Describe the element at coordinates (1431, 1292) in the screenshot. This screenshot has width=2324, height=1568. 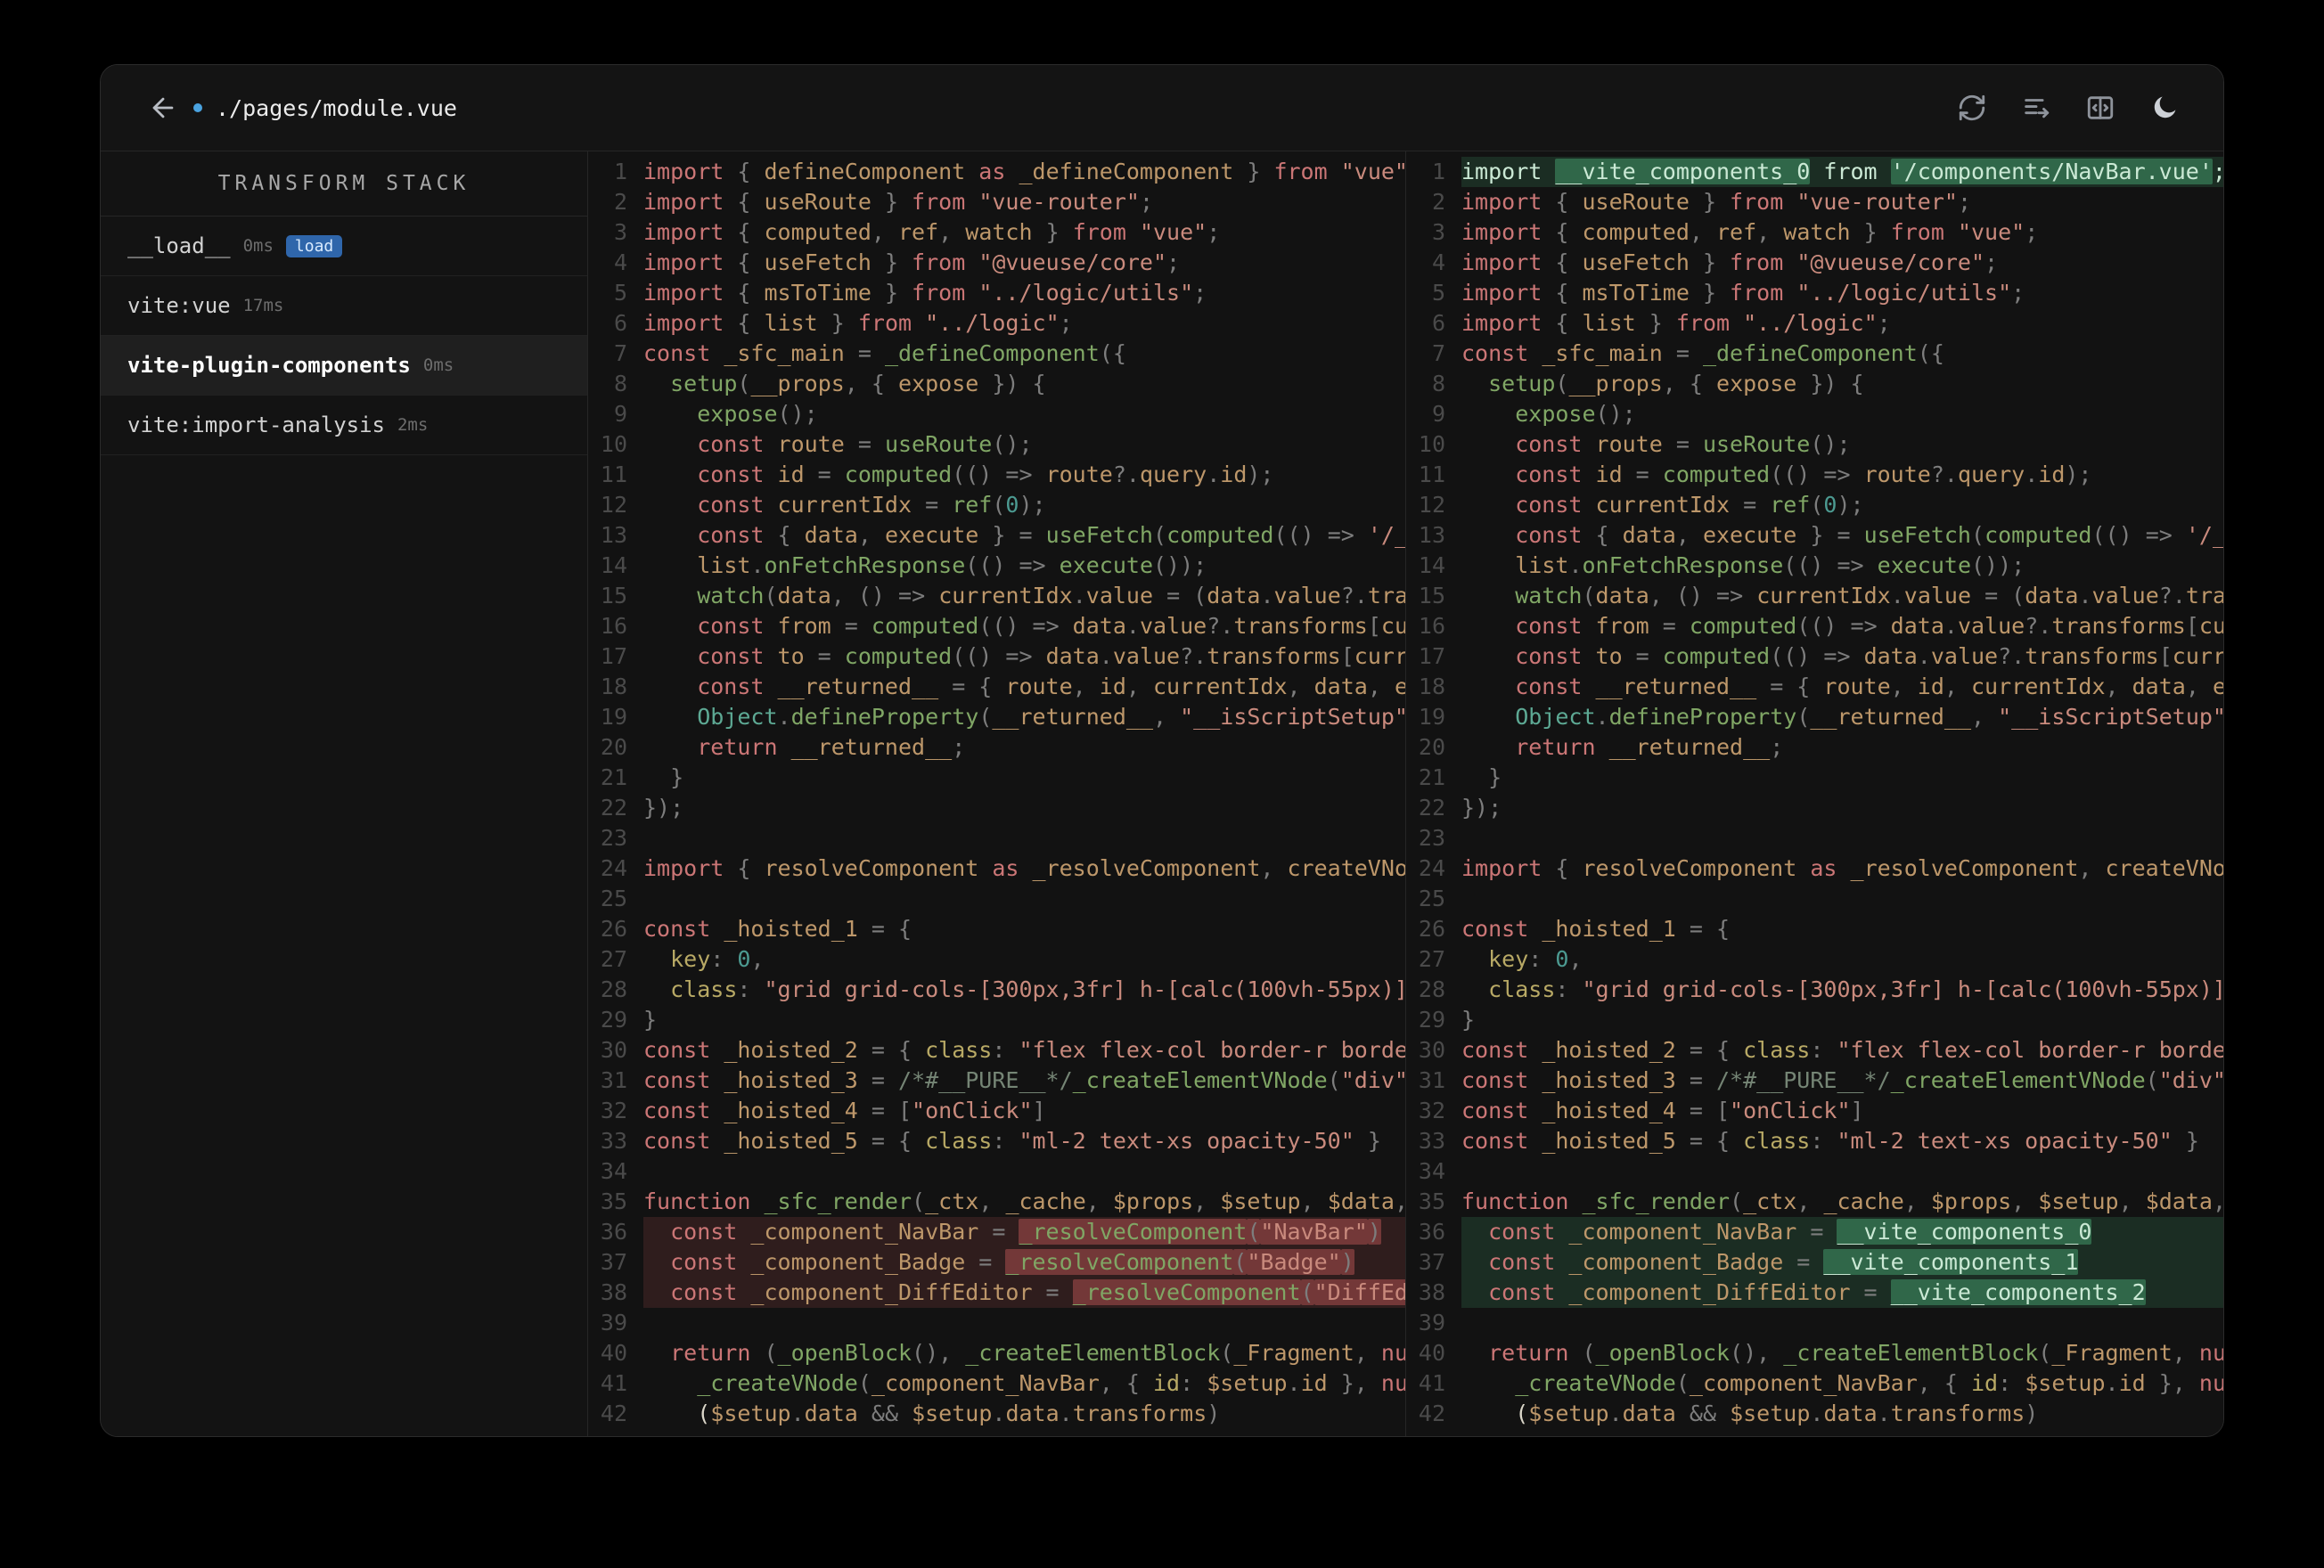
I see `line-number: 38` at that location.